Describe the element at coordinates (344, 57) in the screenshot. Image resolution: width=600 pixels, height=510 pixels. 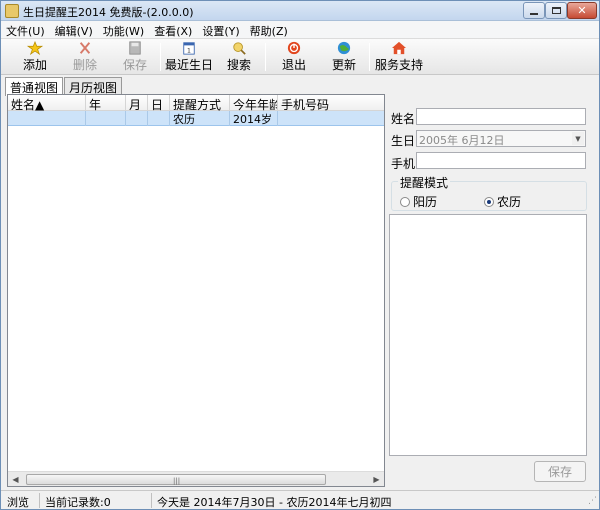
I see `update-button: 更新` at that location.